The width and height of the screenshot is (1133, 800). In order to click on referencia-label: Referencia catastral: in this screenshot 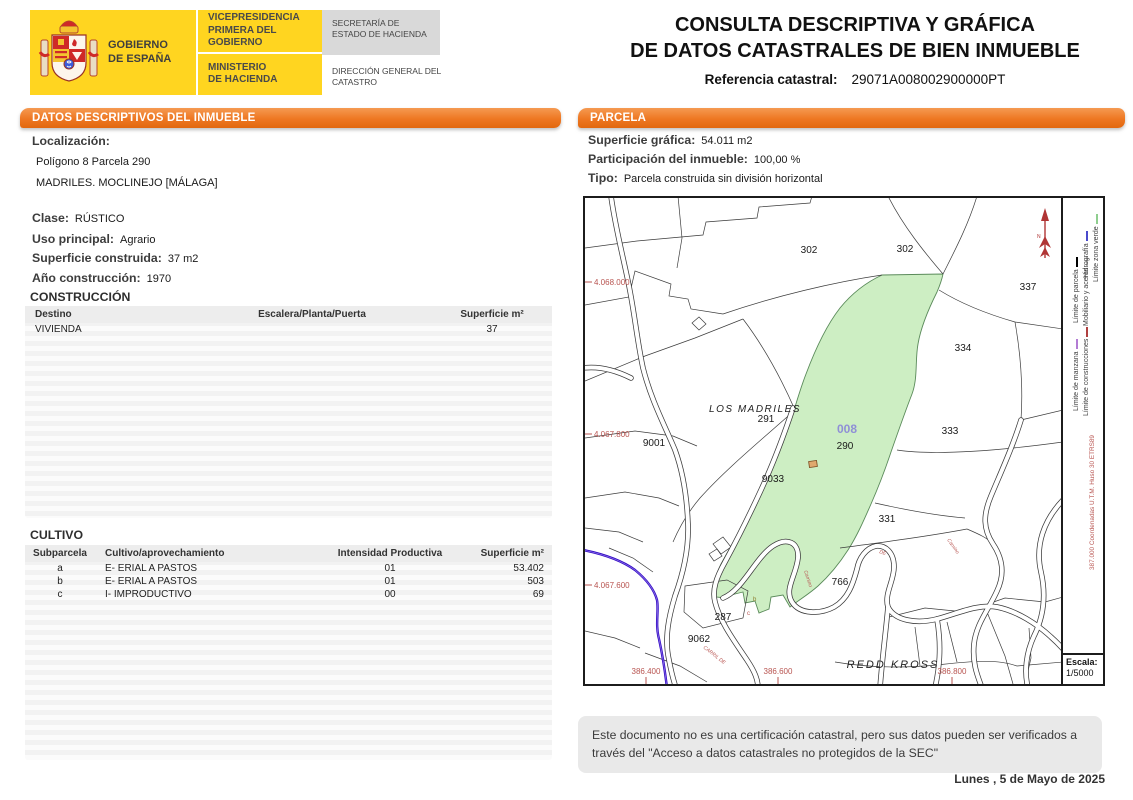, I will do `click(771, 79)`.